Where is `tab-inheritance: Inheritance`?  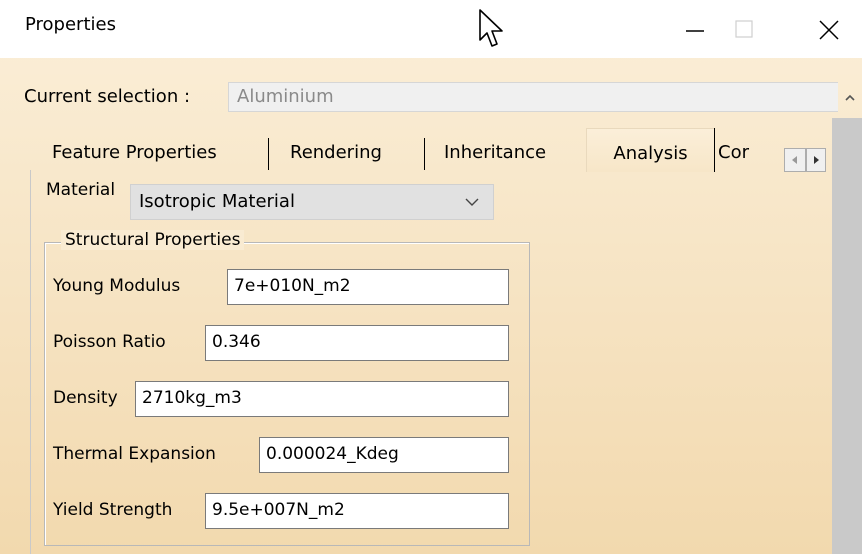
tab-inheritance: Inheritance is located at coordinates (514, 153).